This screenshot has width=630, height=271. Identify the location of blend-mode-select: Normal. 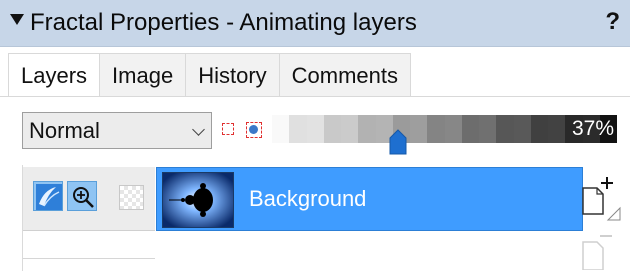
(117, 130).